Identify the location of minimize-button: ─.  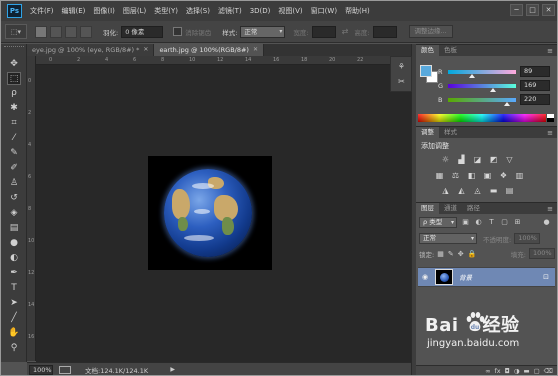
(516, 10).